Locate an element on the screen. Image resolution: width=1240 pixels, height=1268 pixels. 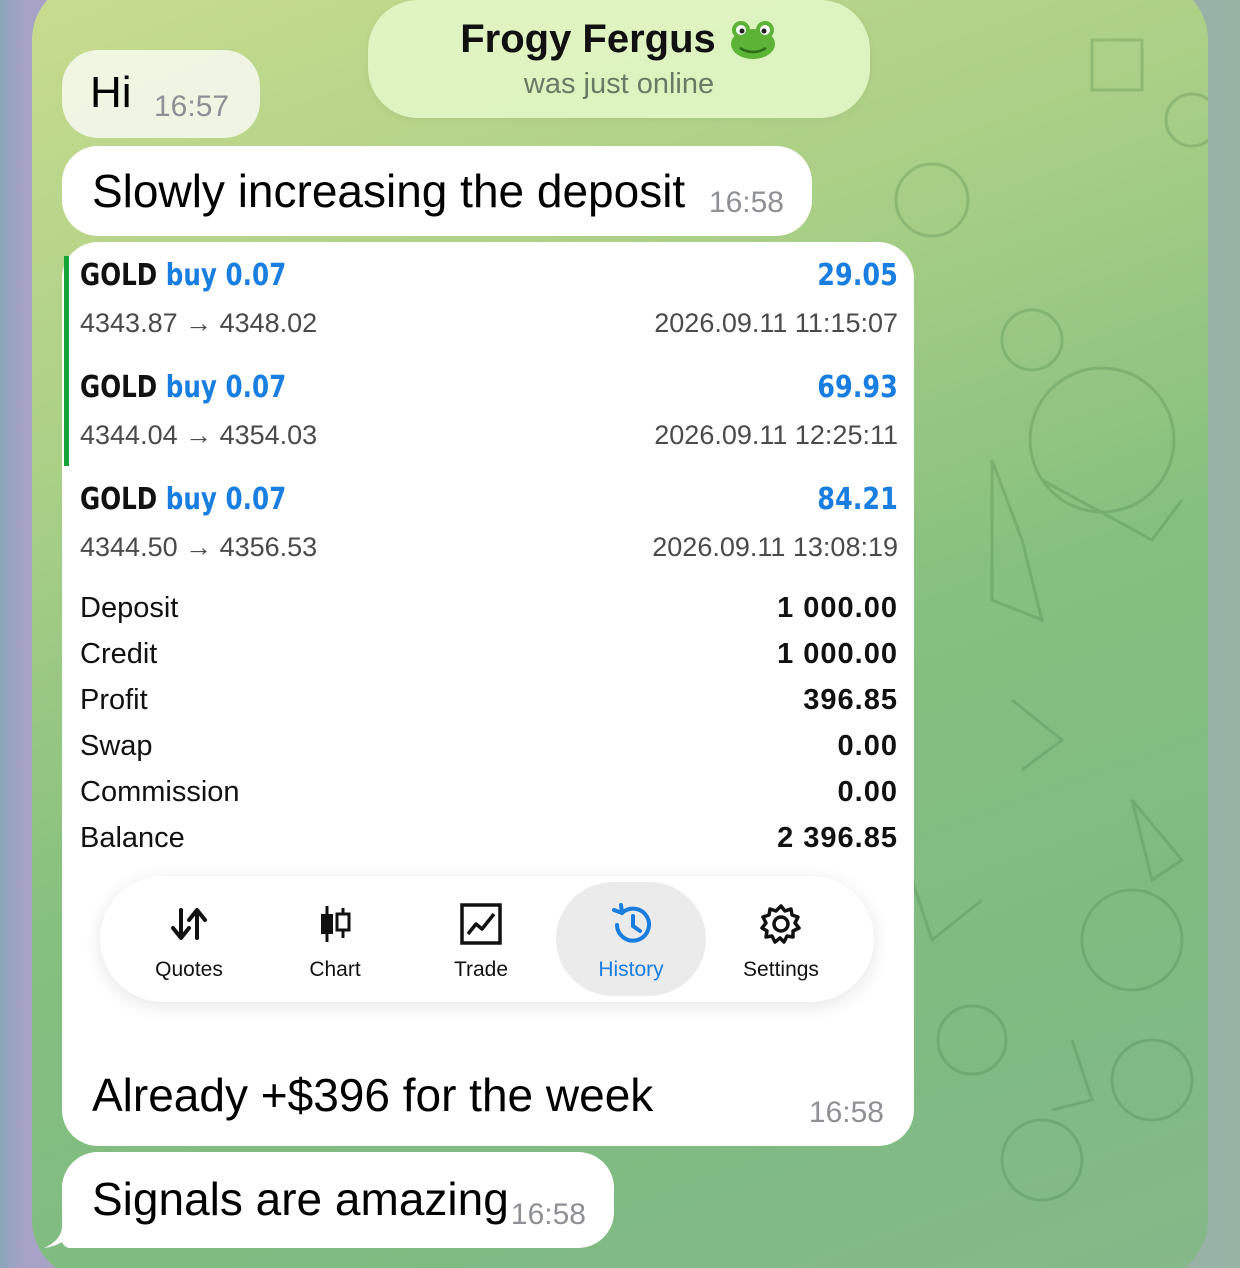
message-text: Signals are amazing is located at coordinates (300, 1199).